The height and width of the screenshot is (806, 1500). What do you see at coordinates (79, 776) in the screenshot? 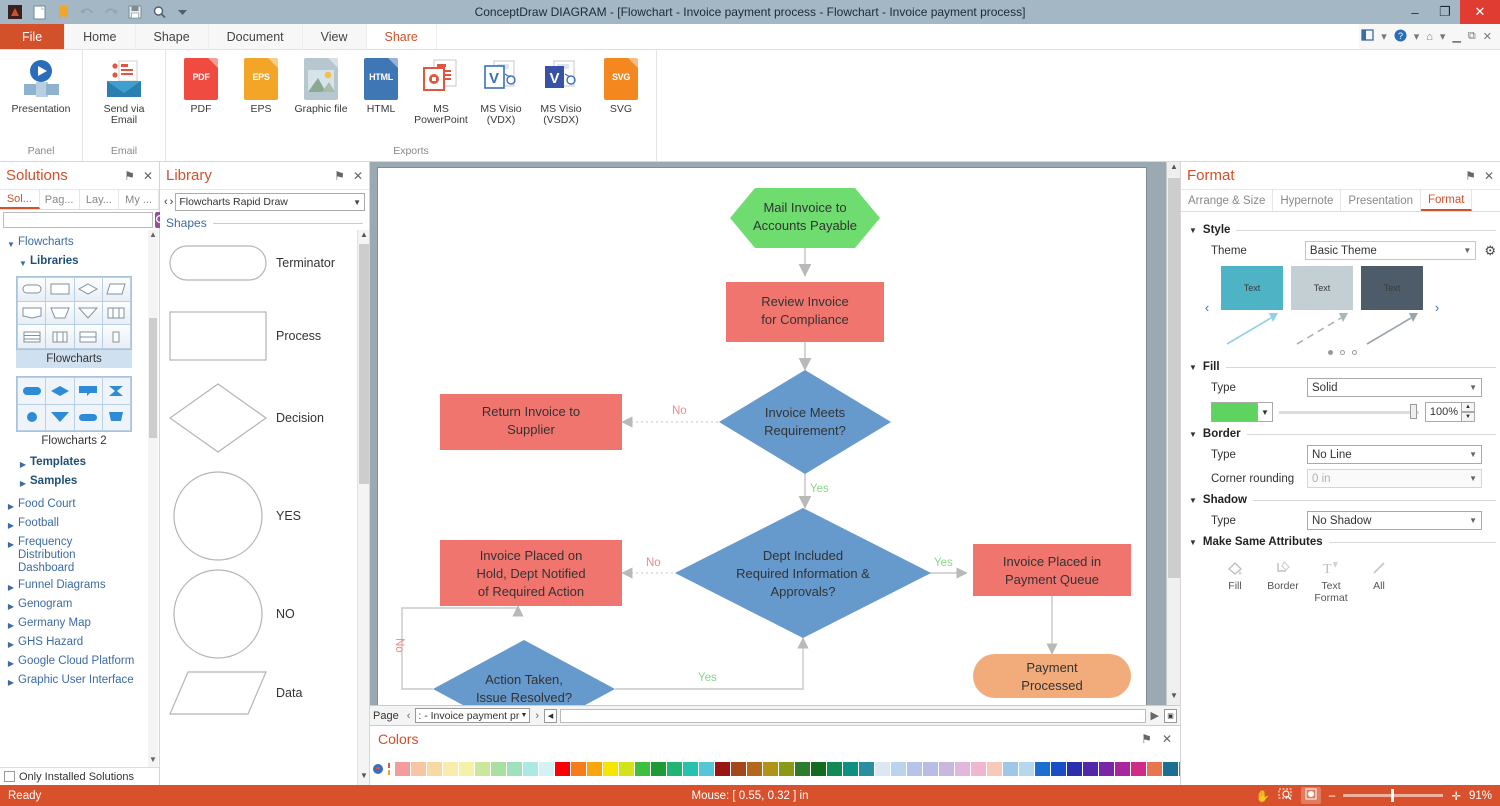
I see `only-installed-solutions-row: Only Installed Solutions` at bounding box center [79, 776].